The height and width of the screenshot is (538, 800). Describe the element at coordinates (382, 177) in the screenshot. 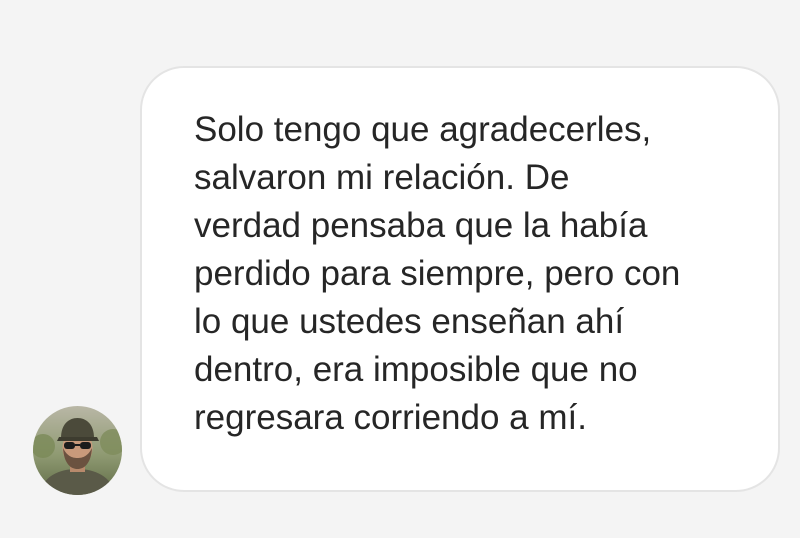

I see `message-line: salvaron mi relación. De` at that location.